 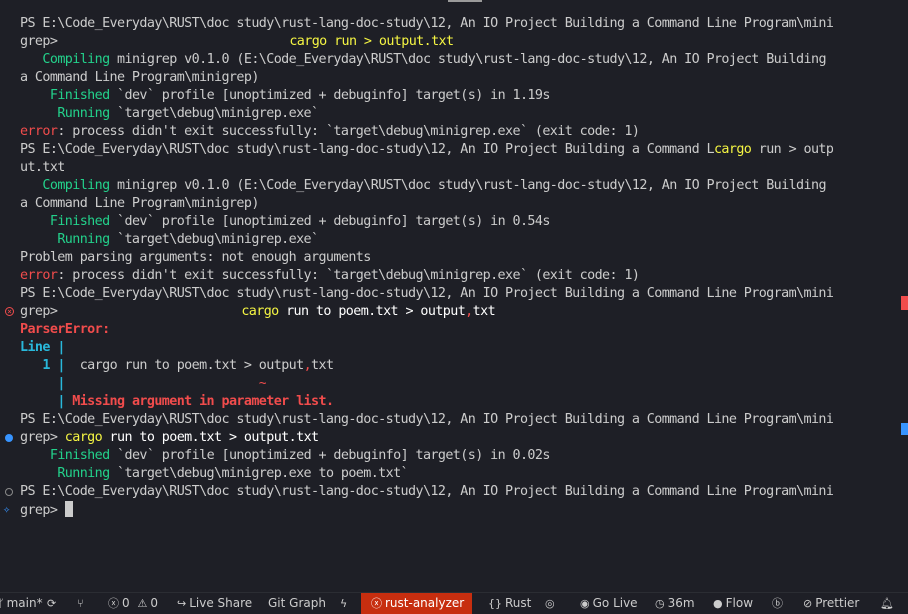 What do you see at coordinates (133, 603) in the screenshot?
I see `problems-indicator: ⓧ 0 ⚠ 0` at bounding box center [133, 603].